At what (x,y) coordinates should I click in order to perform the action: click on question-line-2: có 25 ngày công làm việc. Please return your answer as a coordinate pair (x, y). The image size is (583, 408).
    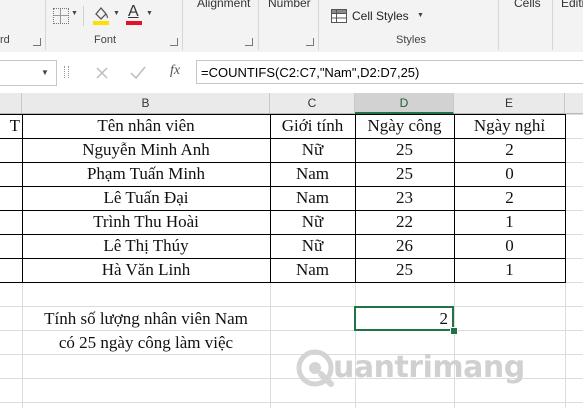
    Looking at the image, I should click on (146, 342).